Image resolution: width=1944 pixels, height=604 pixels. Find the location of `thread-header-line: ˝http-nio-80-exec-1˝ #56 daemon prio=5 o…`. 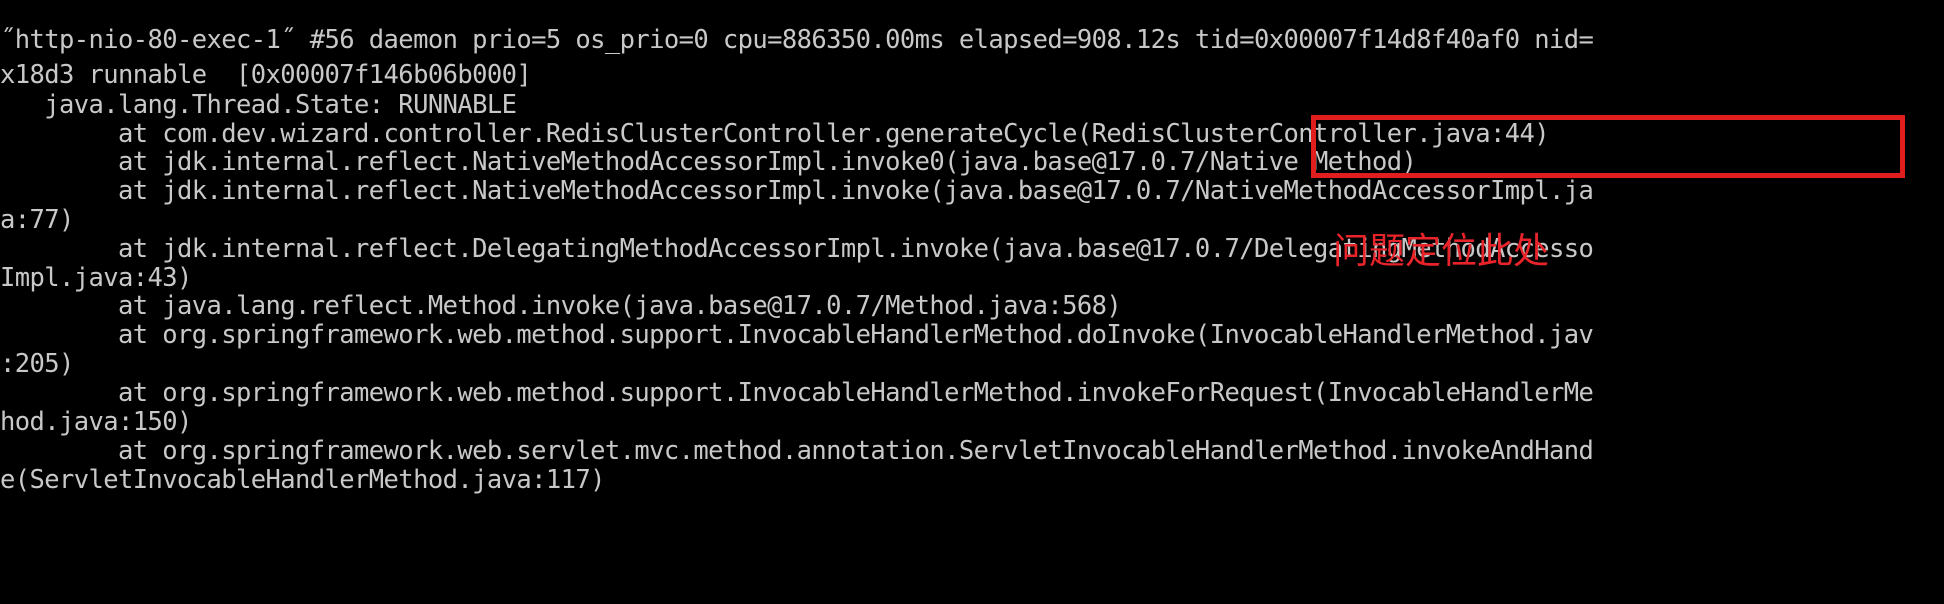

thread-header-line: ˝http-nio-80-exec-1˝ #56 daemon prio=5 o… is located at coordinates (797, 40).